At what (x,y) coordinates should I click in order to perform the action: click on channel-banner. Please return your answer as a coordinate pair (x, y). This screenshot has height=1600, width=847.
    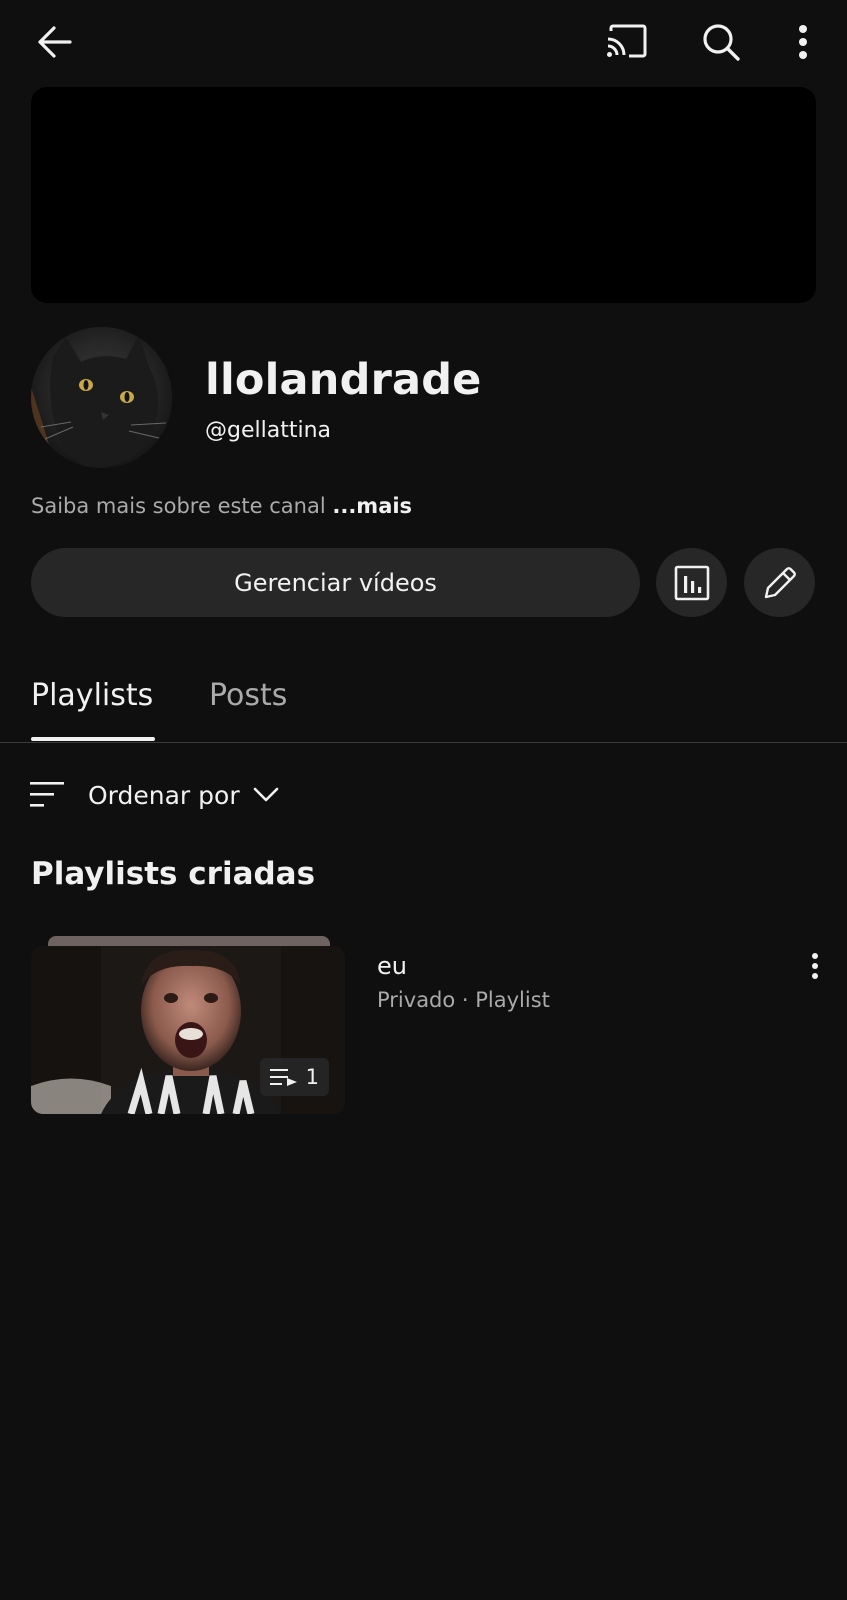
    Looking at the image, I should click on (423, 195).